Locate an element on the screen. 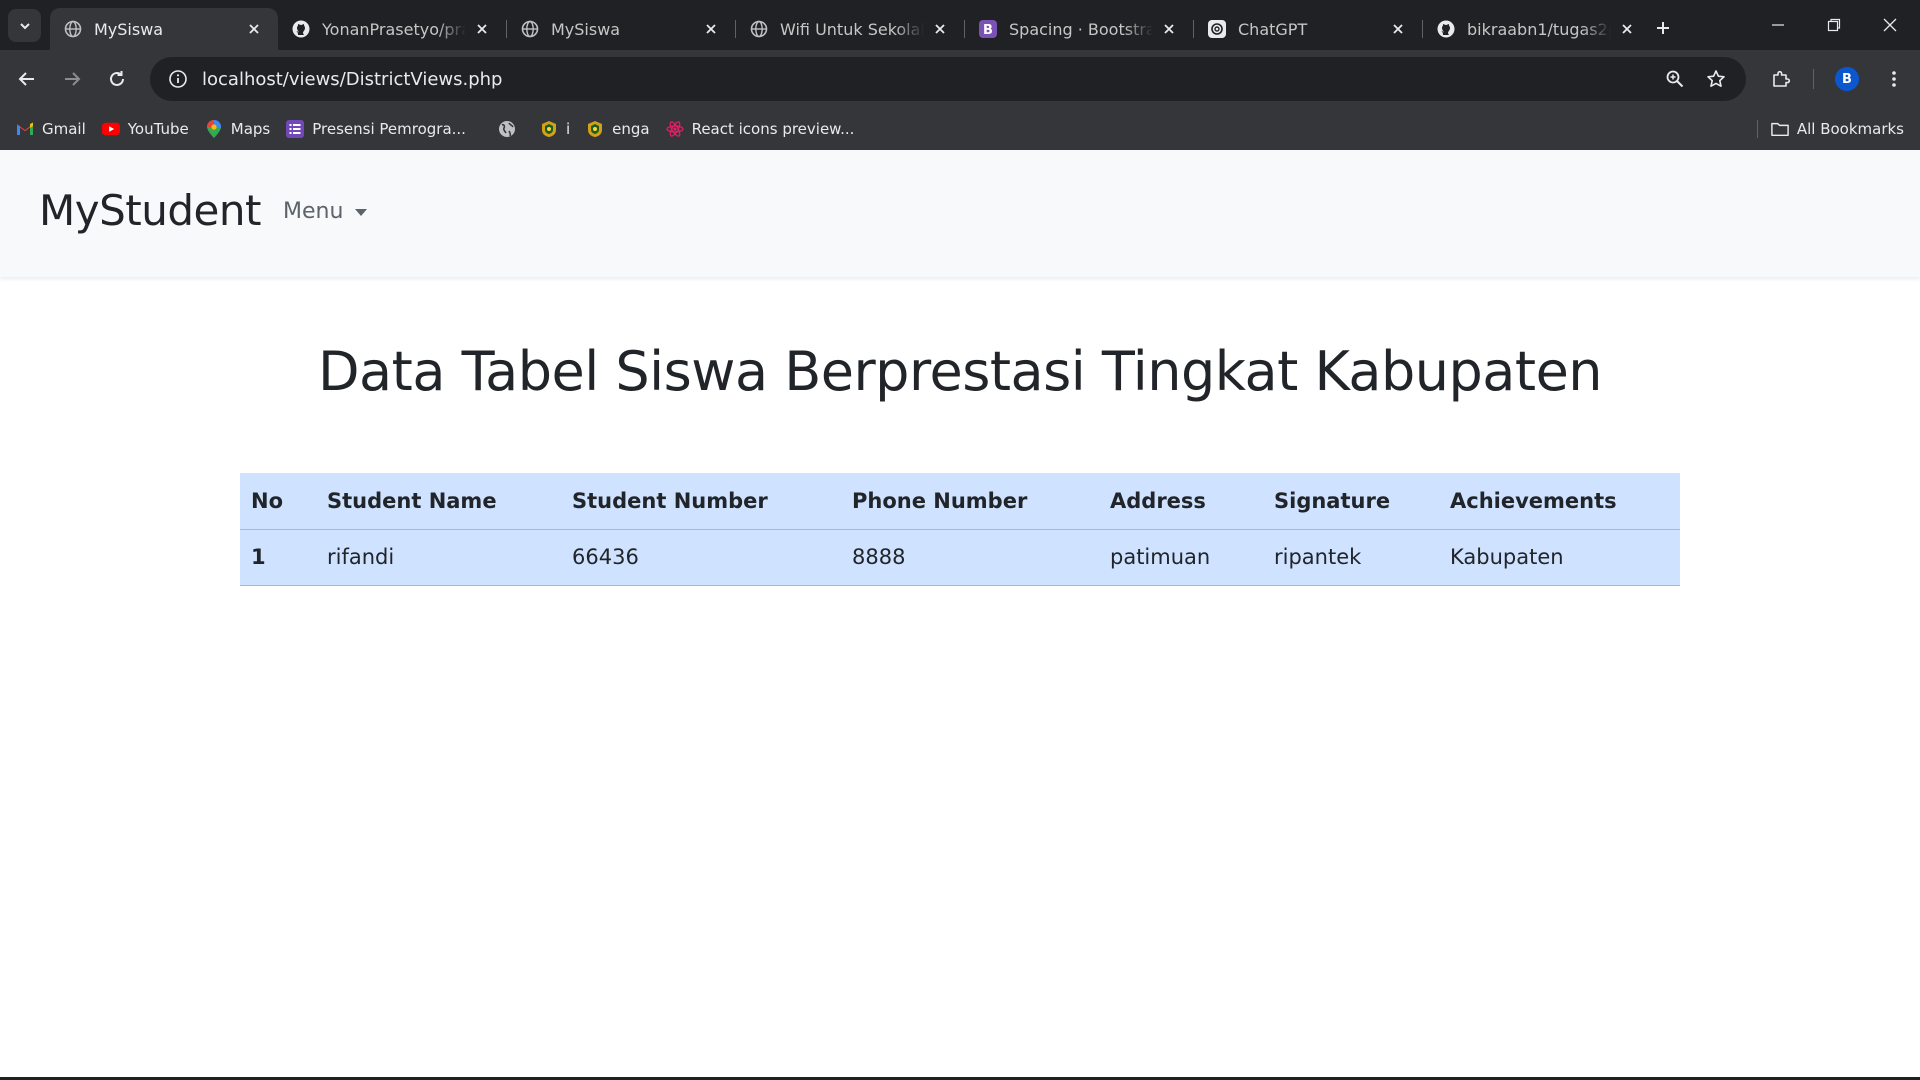 This screenshot has height=1080, width=1920. plus-icon is located at coordinates (1663, 28).